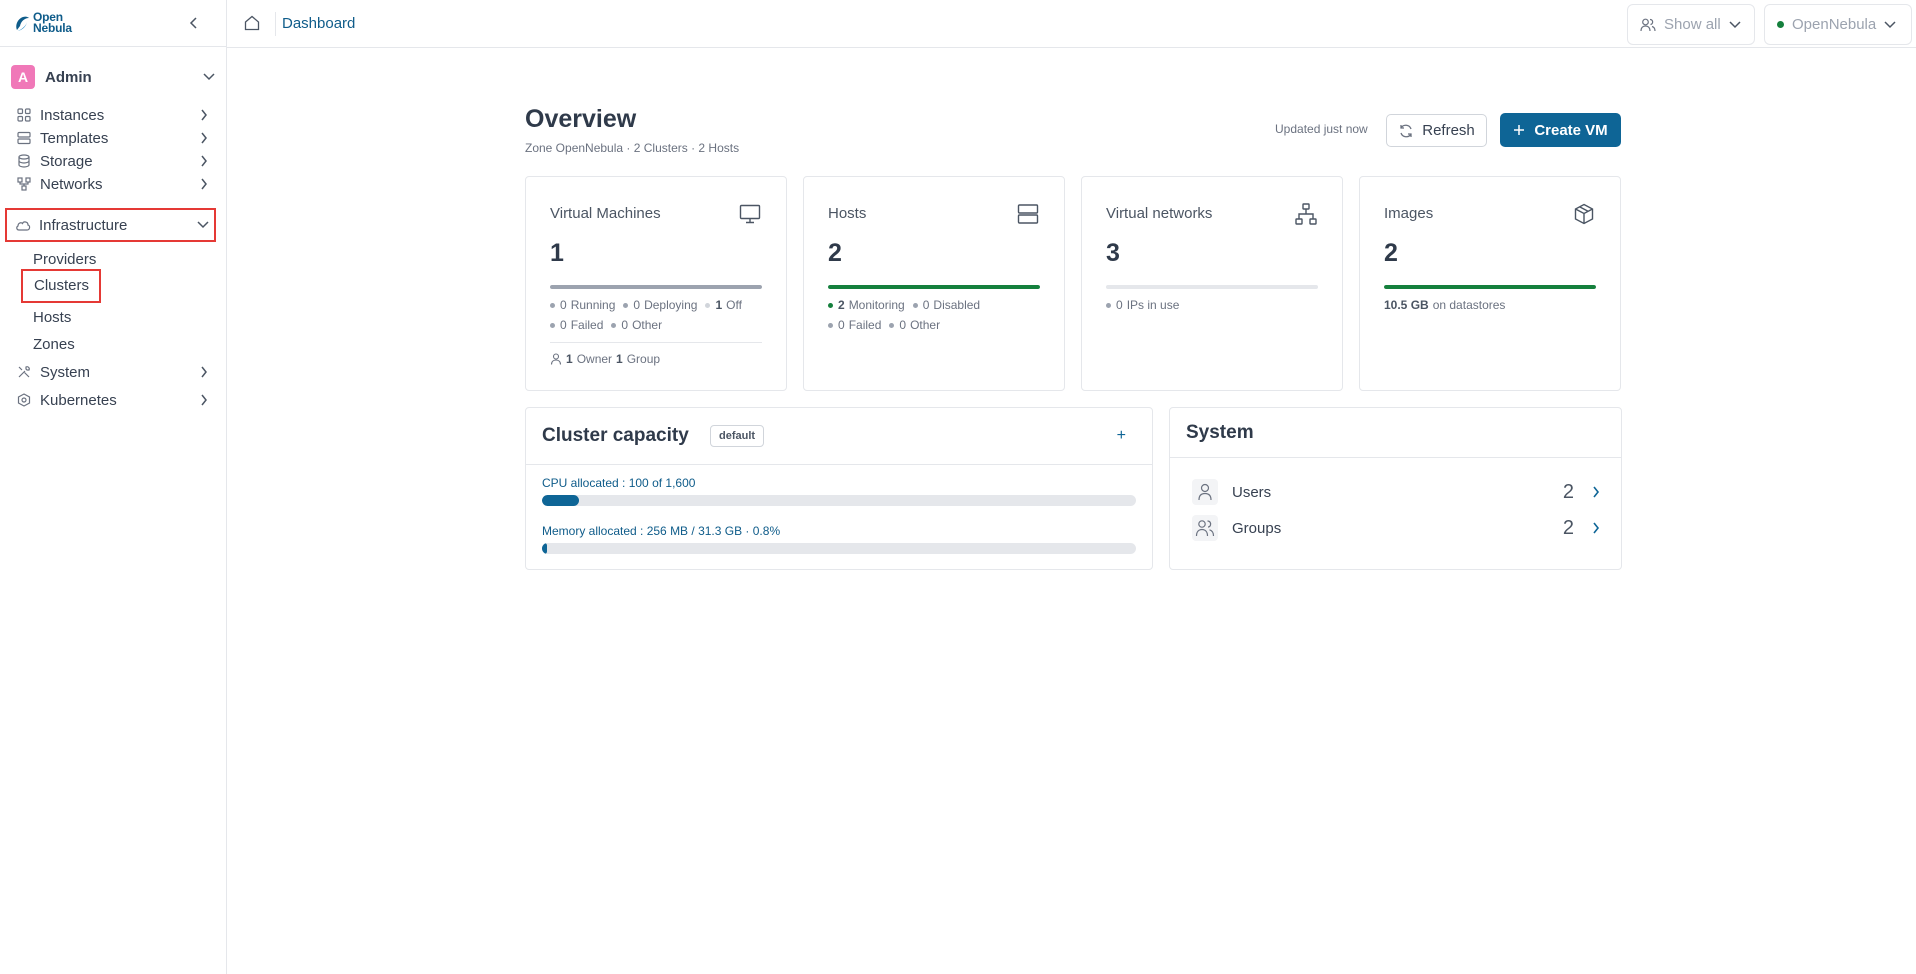  Describe the element at coordinates (1448, 130) in the screenshot. I see `refresh-label: Refresh` at that location.